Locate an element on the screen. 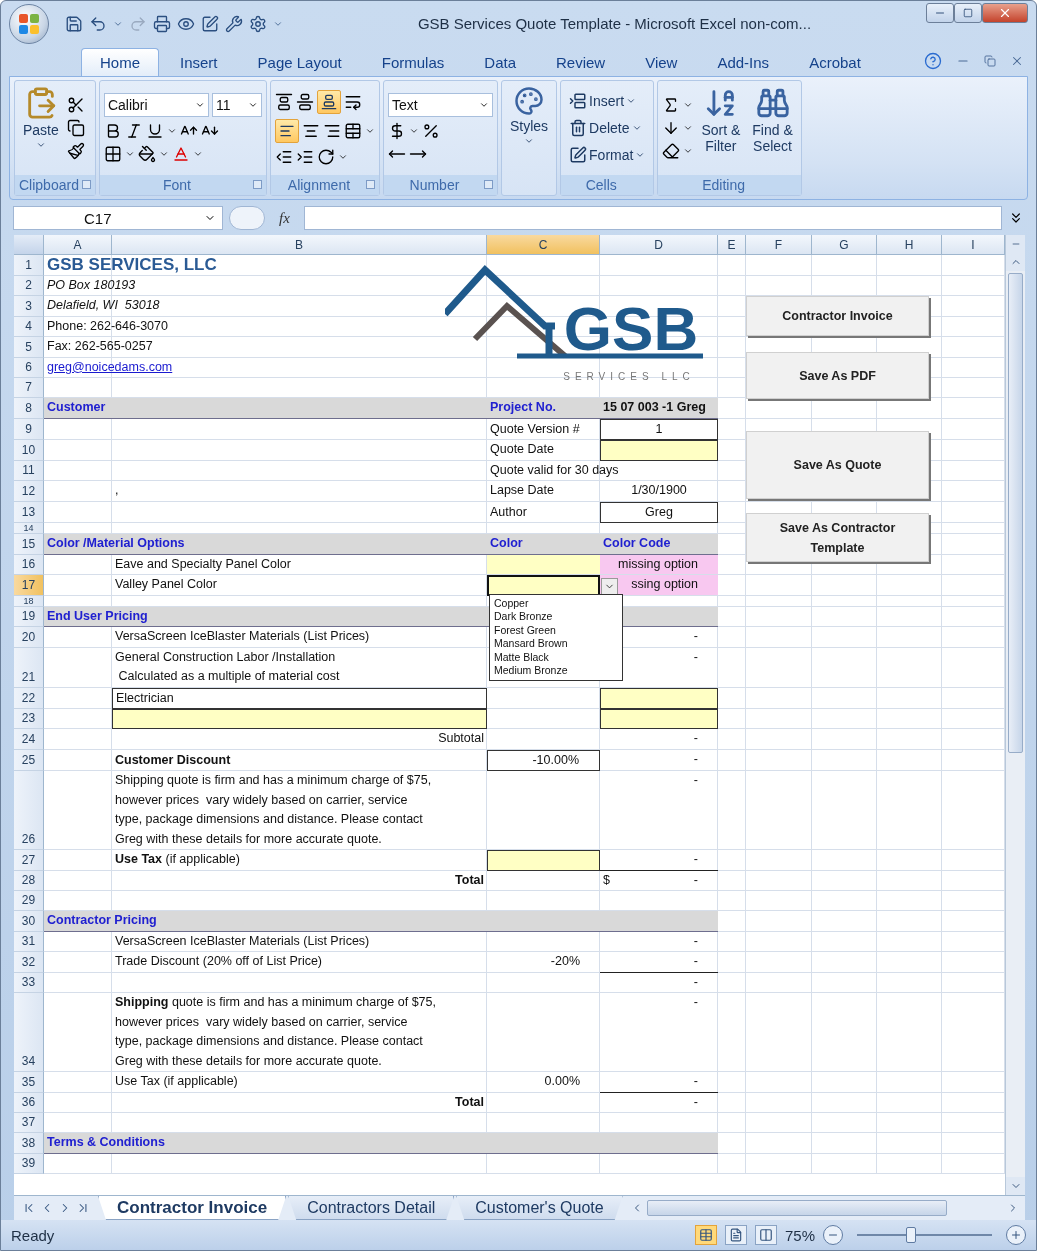 The height and width of the screenshot is (1251, 1037). row-header: 7 is located at coordinates (29, 388).